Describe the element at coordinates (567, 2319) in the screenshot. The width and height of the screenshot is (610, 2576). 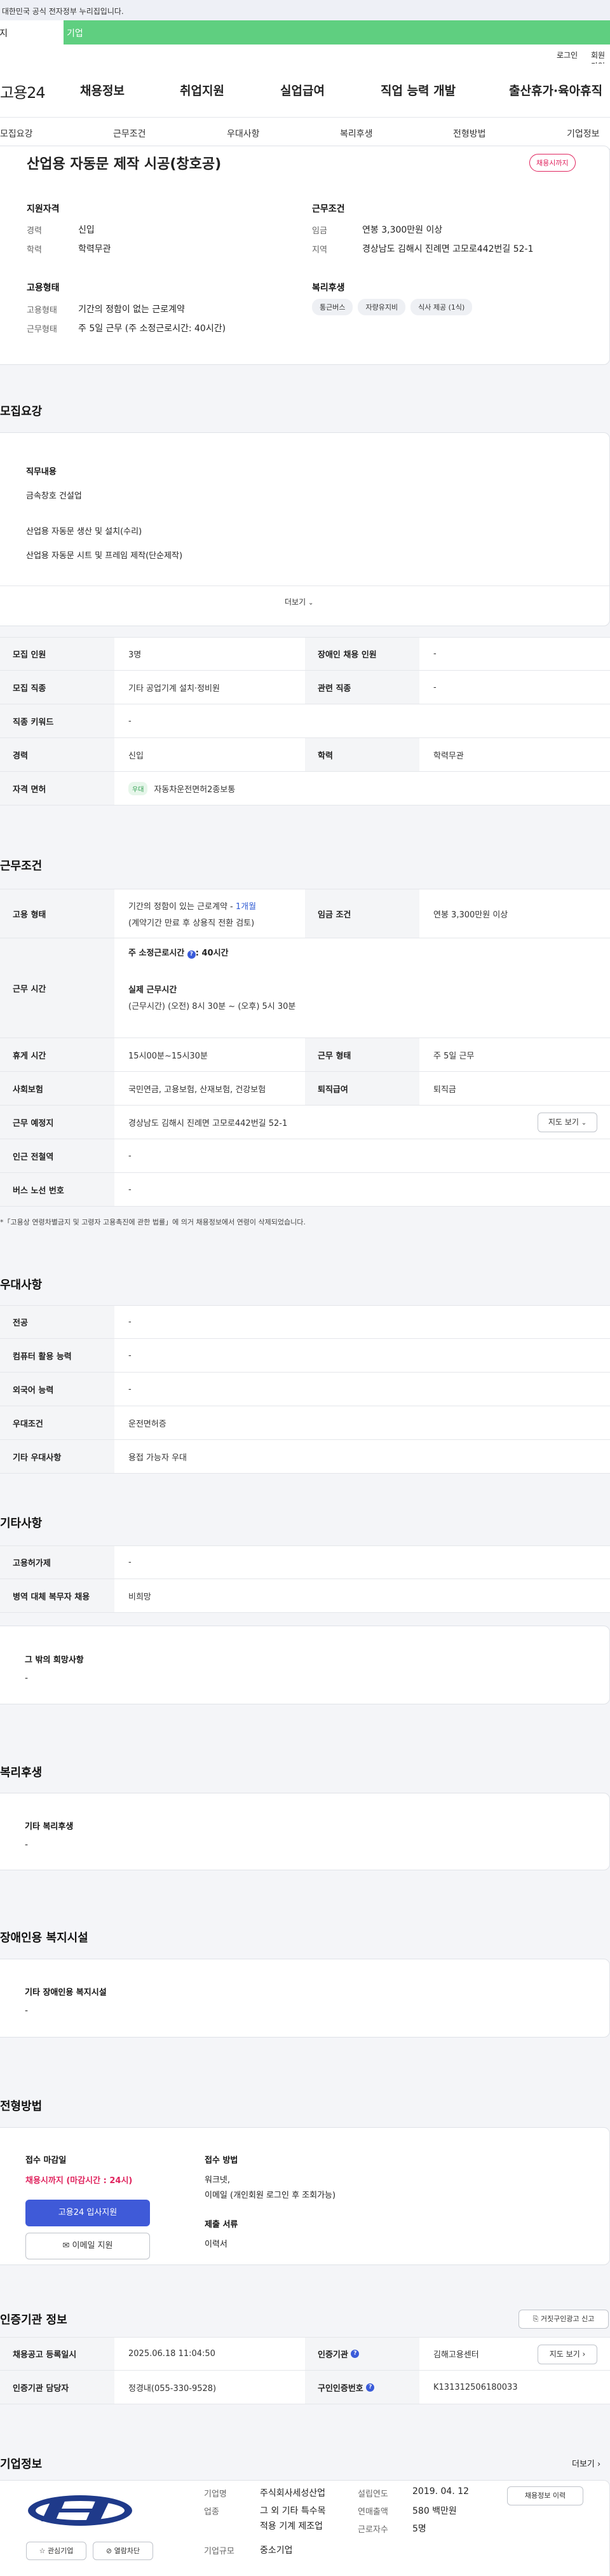
I see `report-fake-ad-label: 거짓구인광고 신고` at that location.